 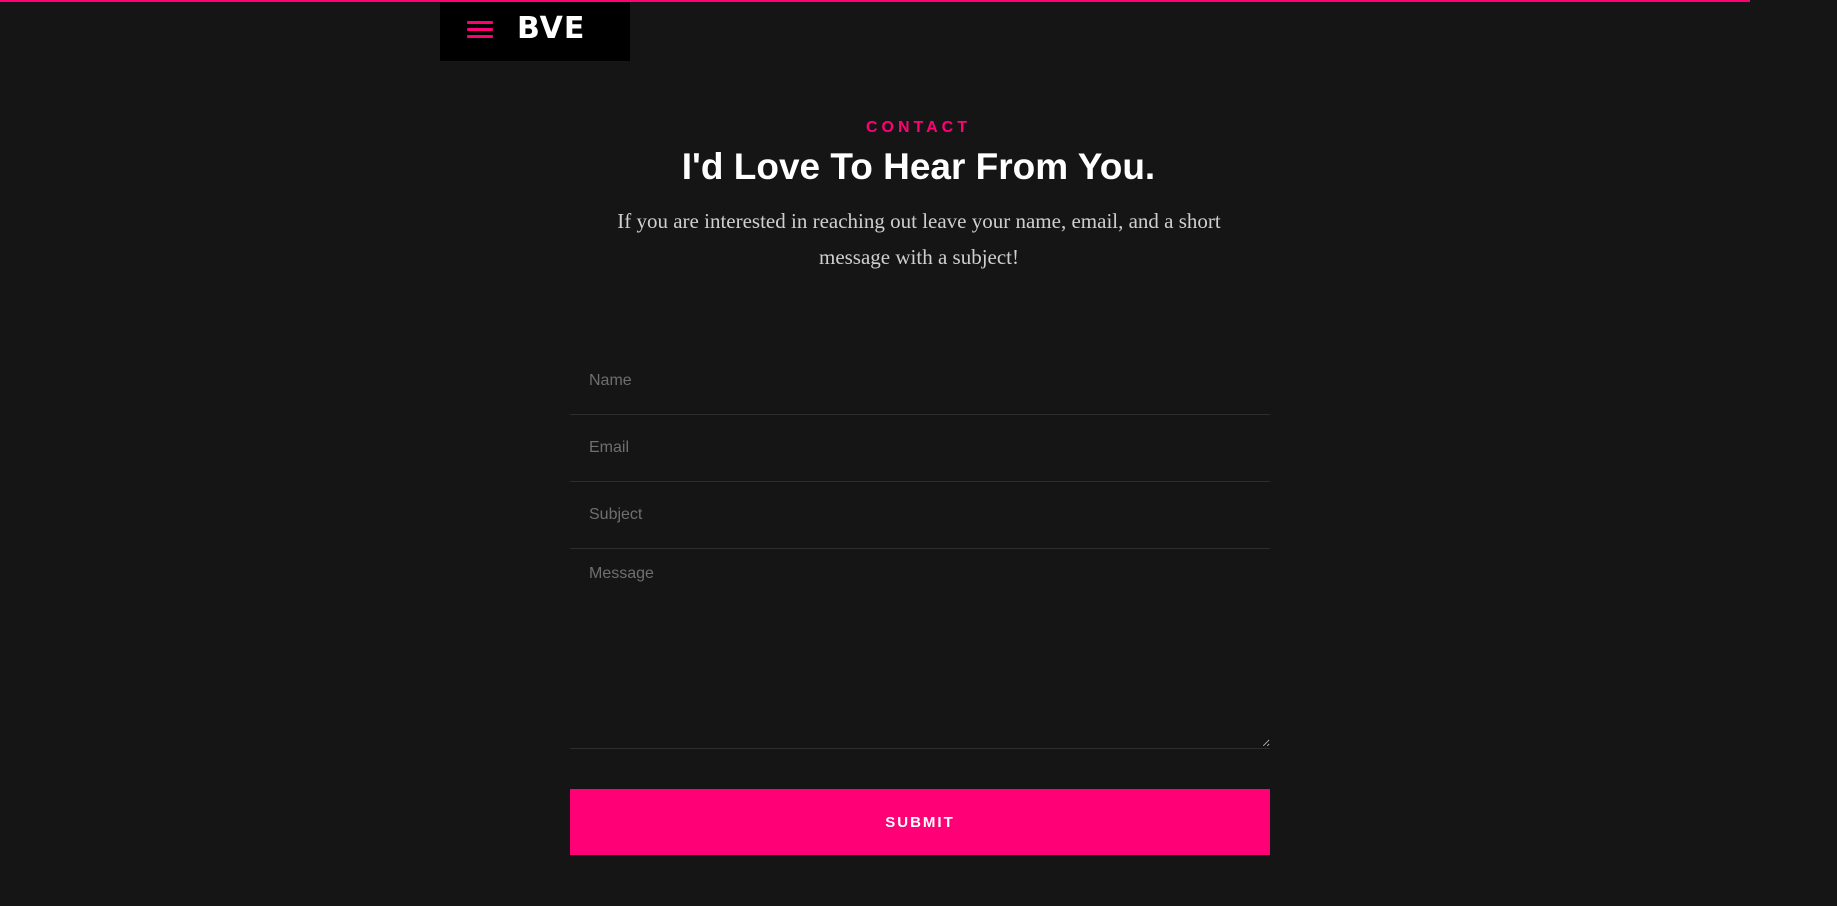 I want to click on hamburger-icon, so click(x=480, y=29).